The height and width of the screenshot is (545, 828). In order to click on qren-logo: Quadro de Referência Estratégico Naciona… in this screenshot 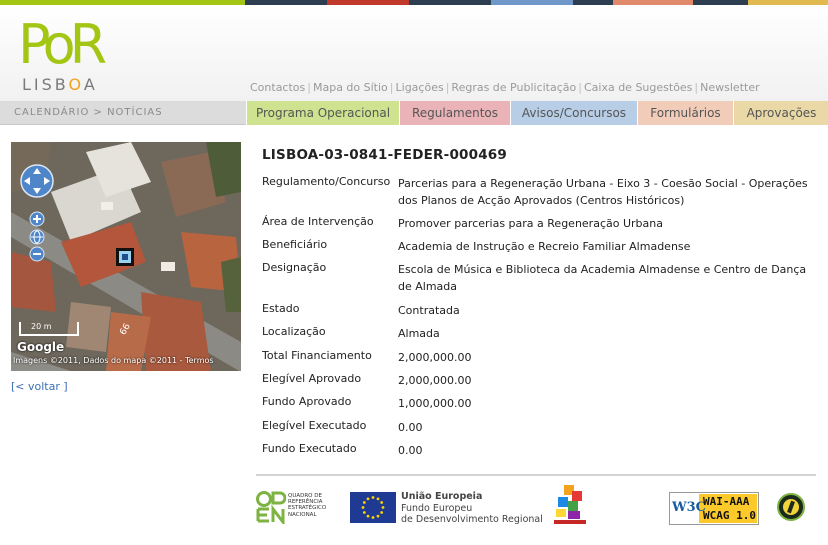, I will do `click(291, 508)`.